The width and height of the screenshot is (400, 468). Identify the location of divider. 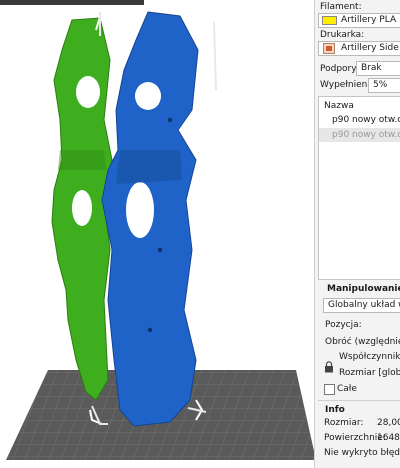
(359, 400).